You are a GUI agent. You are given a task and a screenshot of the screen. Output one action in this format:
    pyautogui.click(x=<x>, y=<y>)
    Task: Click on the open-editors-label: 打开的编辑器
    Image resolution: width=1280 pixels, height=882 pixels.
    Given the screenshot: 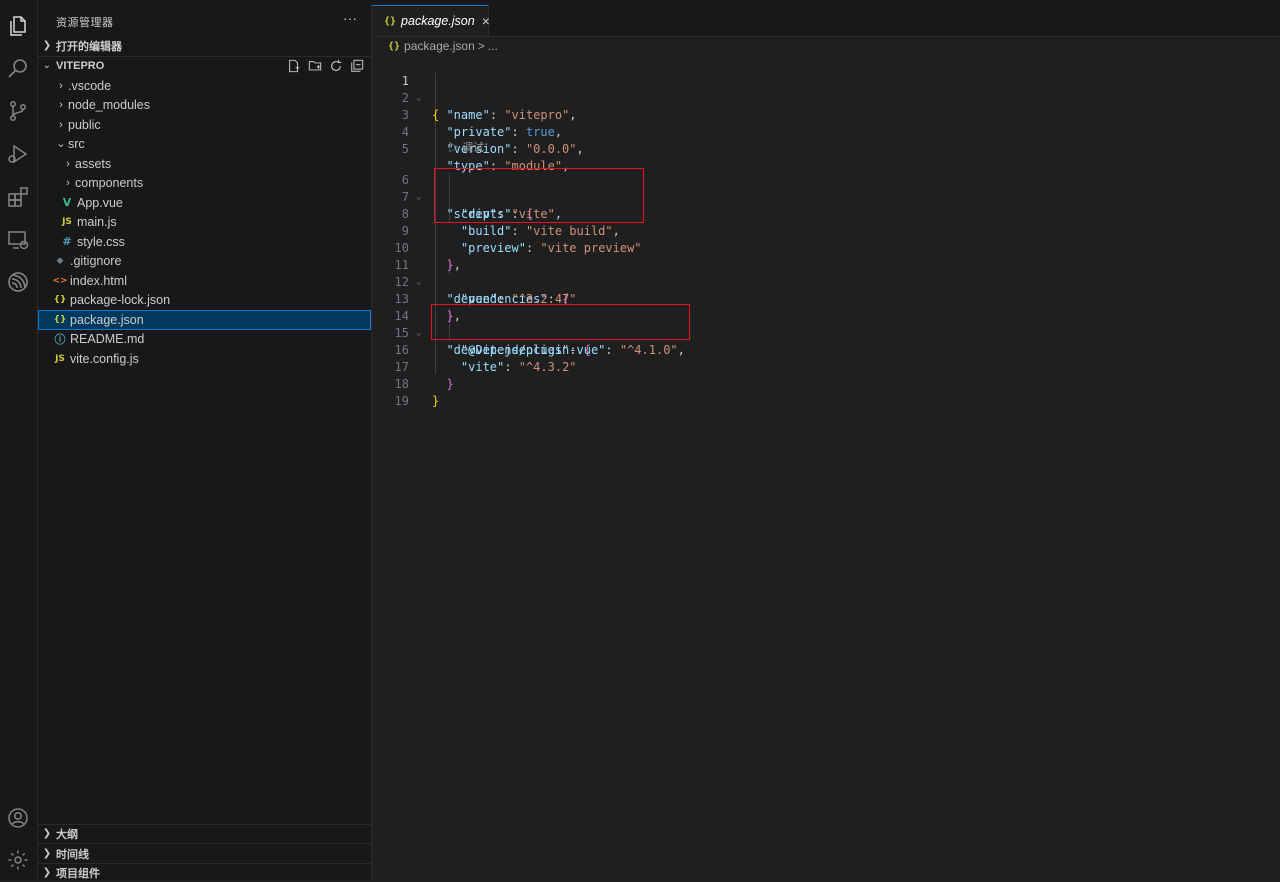 What is the action you would take?
    pyautogui.click(x=89, y=46)
    